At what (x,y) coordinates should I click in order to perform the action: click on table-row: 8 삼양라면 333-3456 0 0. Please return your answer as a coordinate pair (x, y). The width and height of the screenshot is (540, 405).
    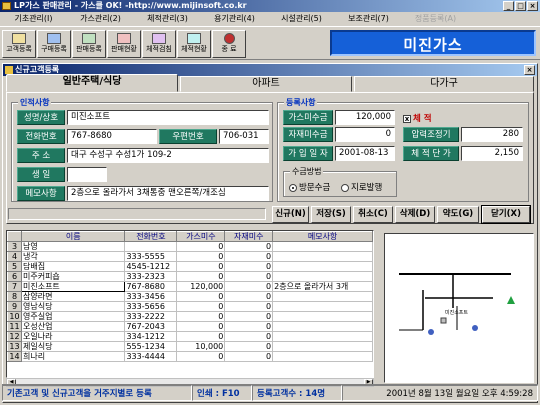
    Looking at the image, I should click on (190, 296).